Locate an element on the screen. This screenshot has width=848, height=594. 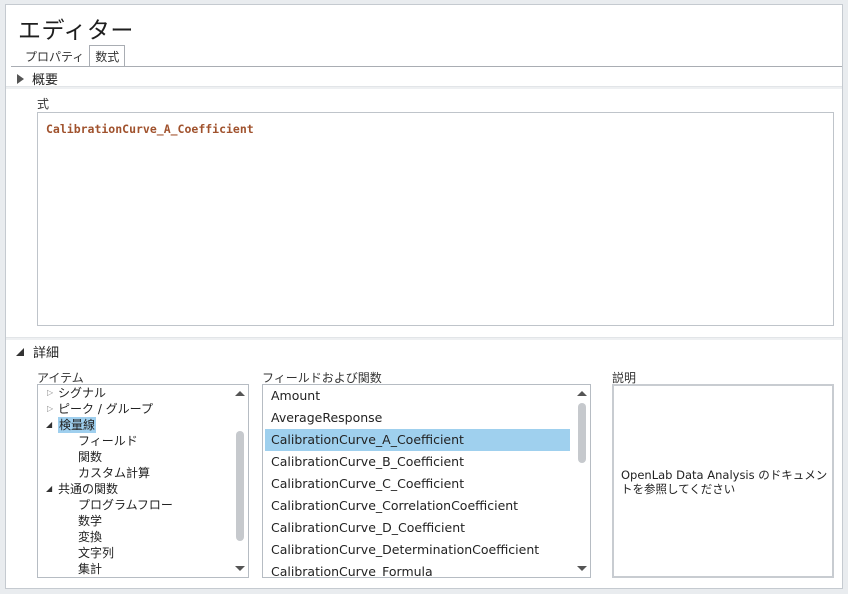
tree-item-fields: フィールド is located at coordinates (108, 441).